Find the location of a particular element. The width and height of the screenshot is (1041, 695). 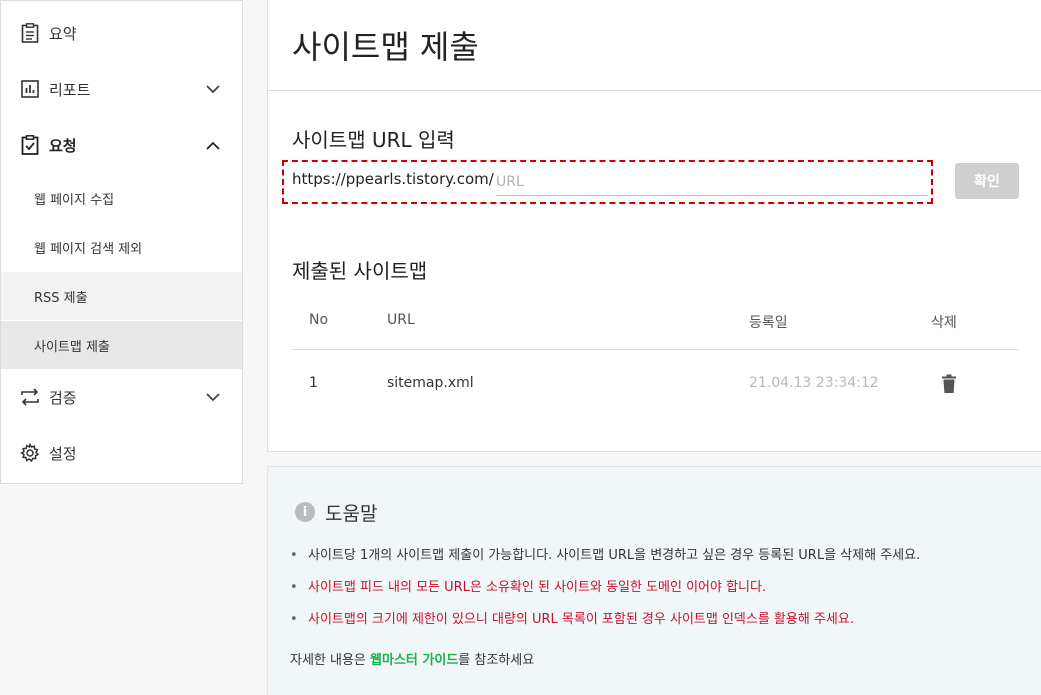

sidebar-item-label: 요약 is located at coordinates (63, 33).